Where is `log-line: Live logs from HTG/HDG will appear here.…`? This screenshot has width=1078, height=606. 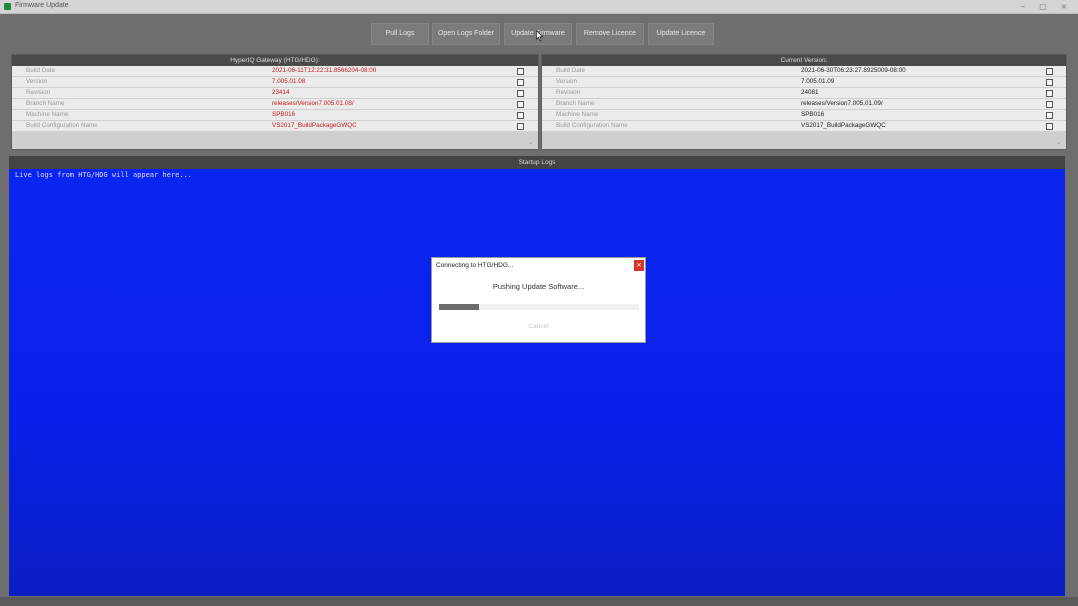 log-line: Live logs from HTG/HDG will appear here.… is located at coordinates (104, 175).